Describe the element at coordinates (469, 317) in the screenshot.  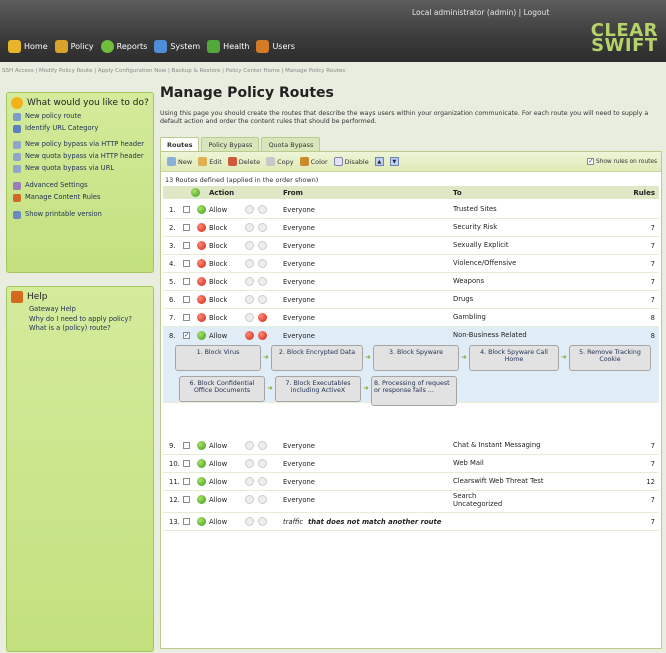
I see `route-to: Gambling` at that location.